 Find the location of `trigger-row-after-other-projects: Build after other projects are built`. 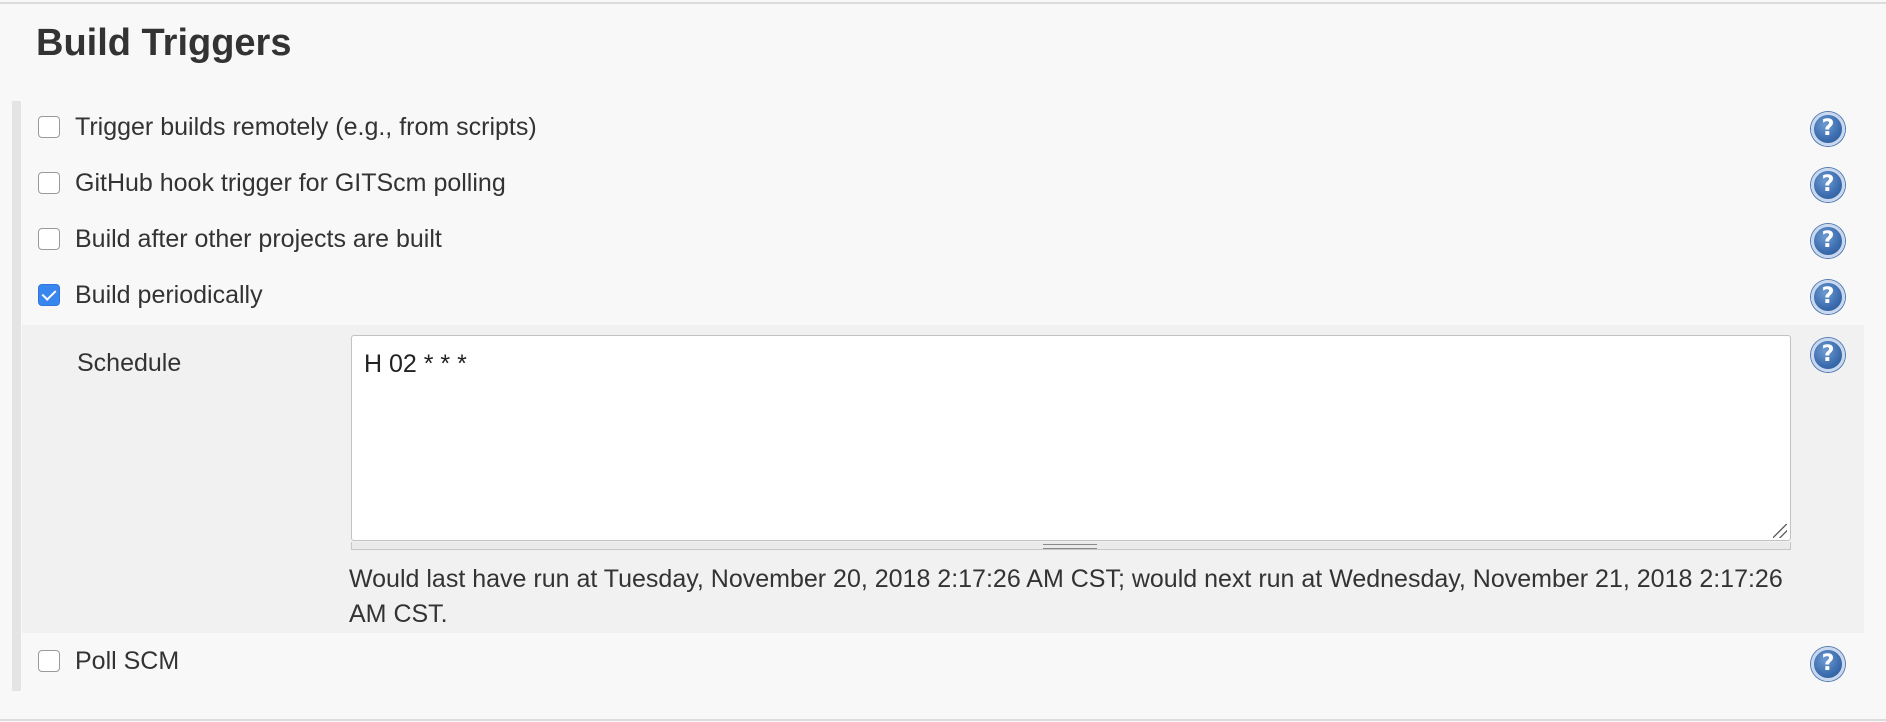

trigger-row-after-other-projects: Build after other projects are built is located at coordinates (953, 240).